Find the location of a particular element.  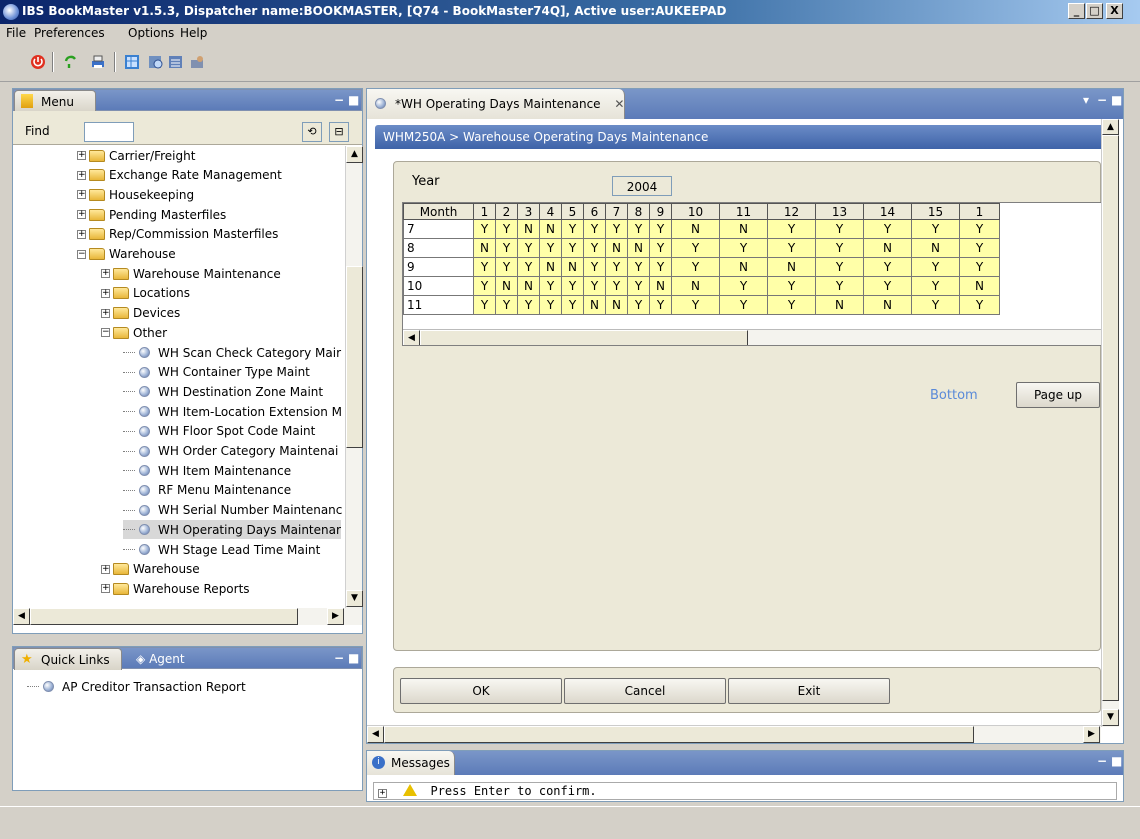

bottom-link: Bottom is located at coordinates (954, 395).